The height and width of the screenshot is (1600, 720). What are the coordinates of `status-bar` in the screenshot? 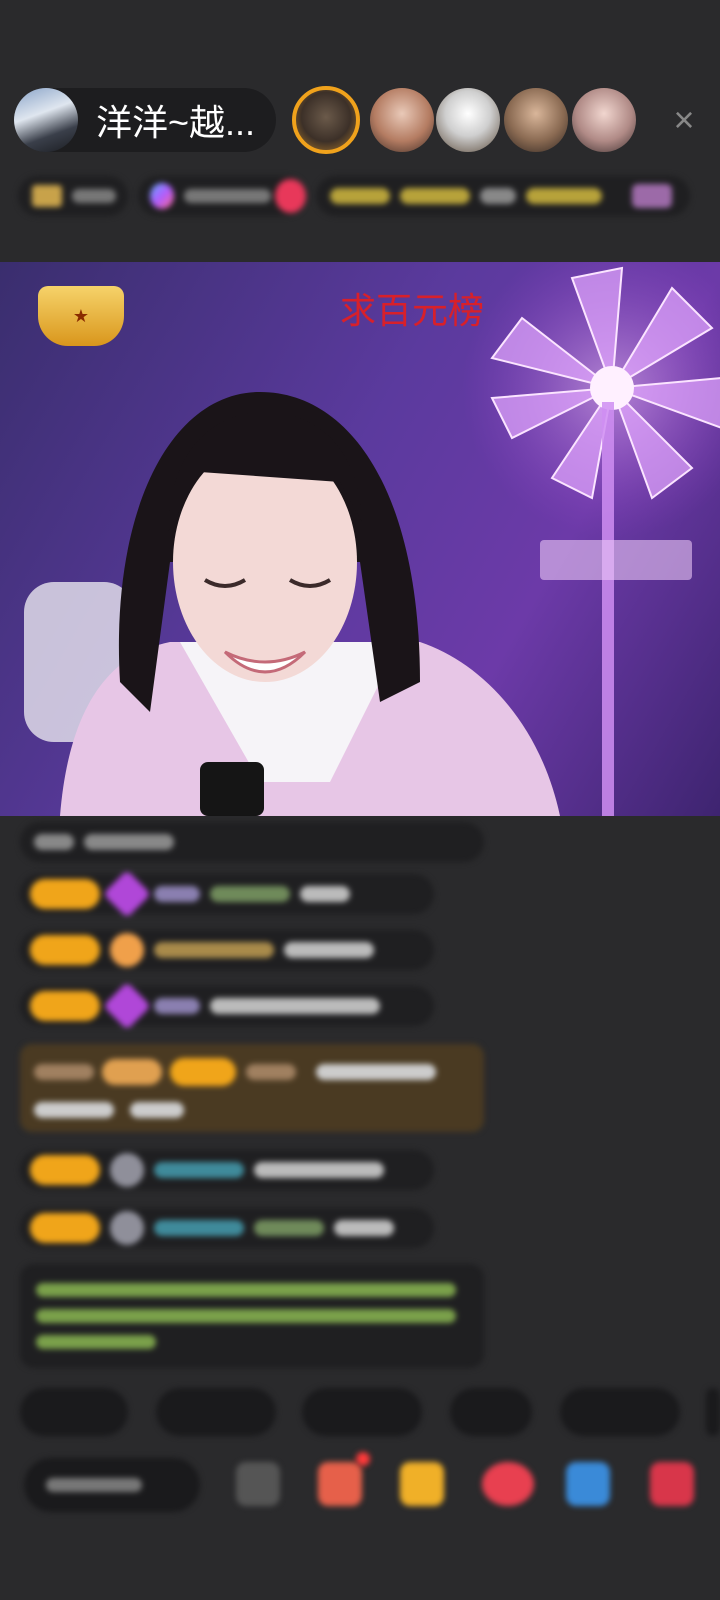 It's located at (360, 196).